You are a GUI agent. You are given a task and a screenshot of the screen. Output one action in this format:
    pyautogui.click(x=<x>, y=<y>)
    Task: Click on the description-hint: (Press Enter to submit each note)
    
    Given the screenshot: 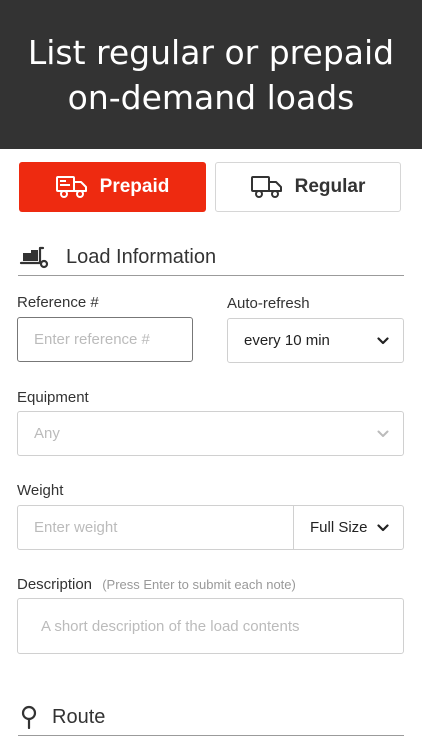 What is the action you would take?
    pyautogui.click(x=199, y=584)
    